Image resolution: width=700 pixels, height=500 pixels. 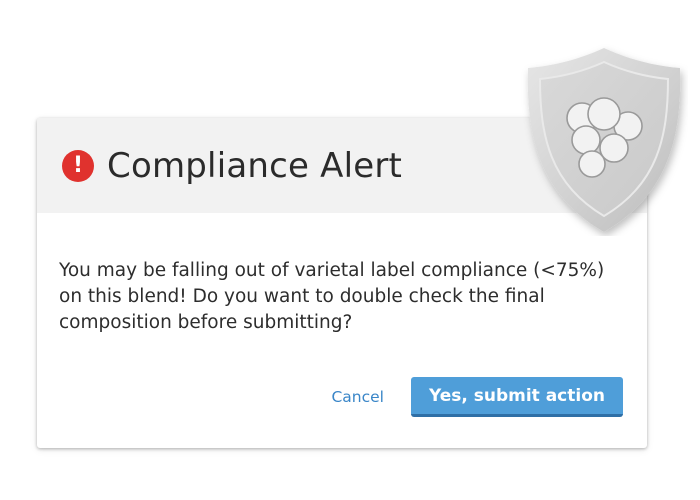 I want to click on cancel-button: Cancel, so click(x=357, y=397).